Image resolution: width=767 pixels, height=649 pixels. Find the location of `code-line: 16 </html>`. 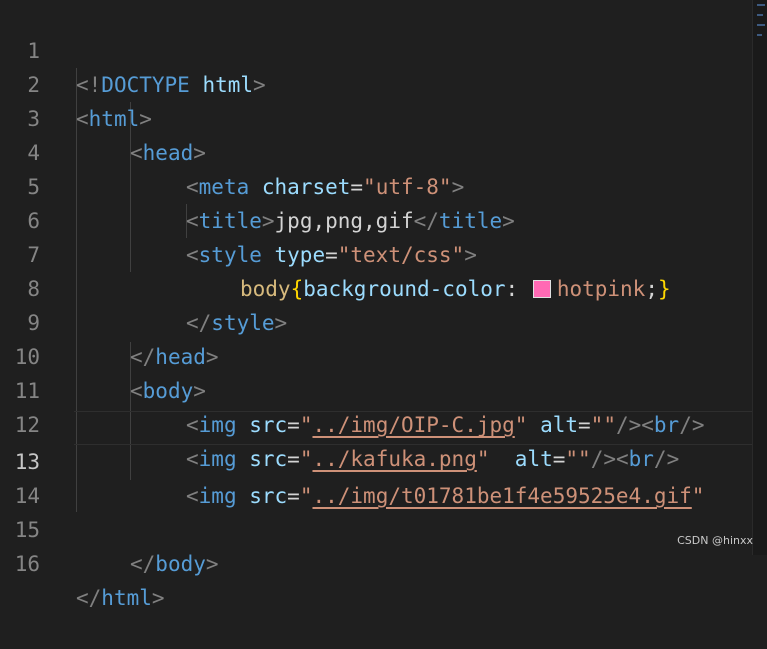

code-line: 16 </html> is located at coordinates (383, 561).